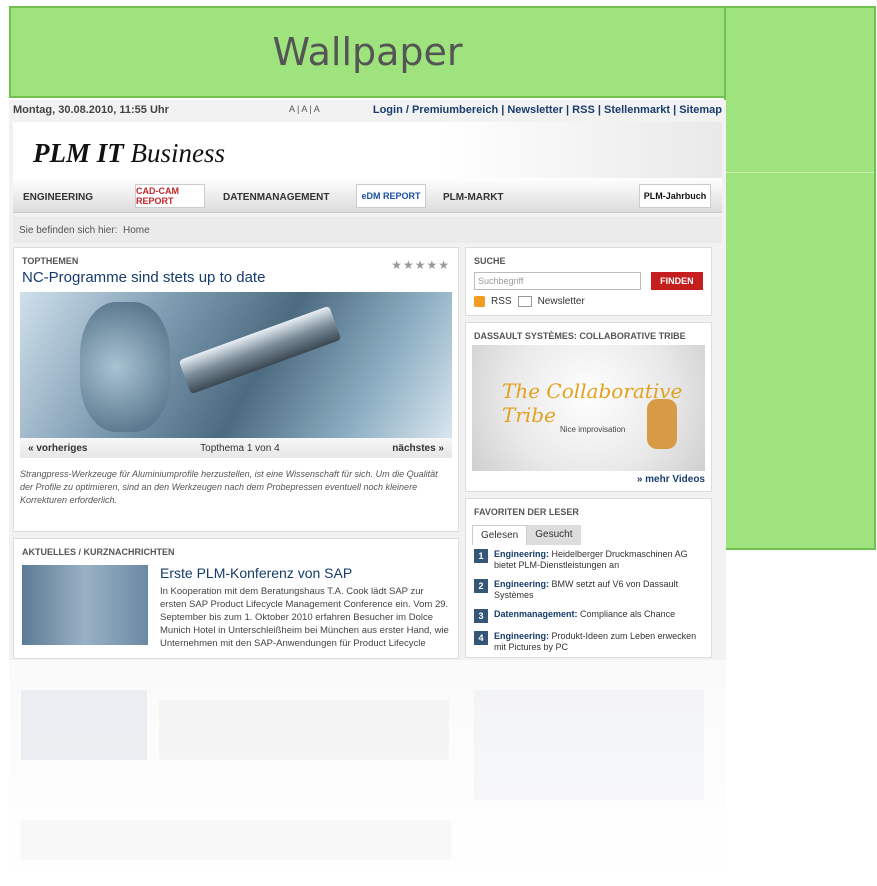  Describe the element at coordinates (170, 196) in the screenshot. I see `cadcam-report-badge: CAD-CAM REPORT` at that location.